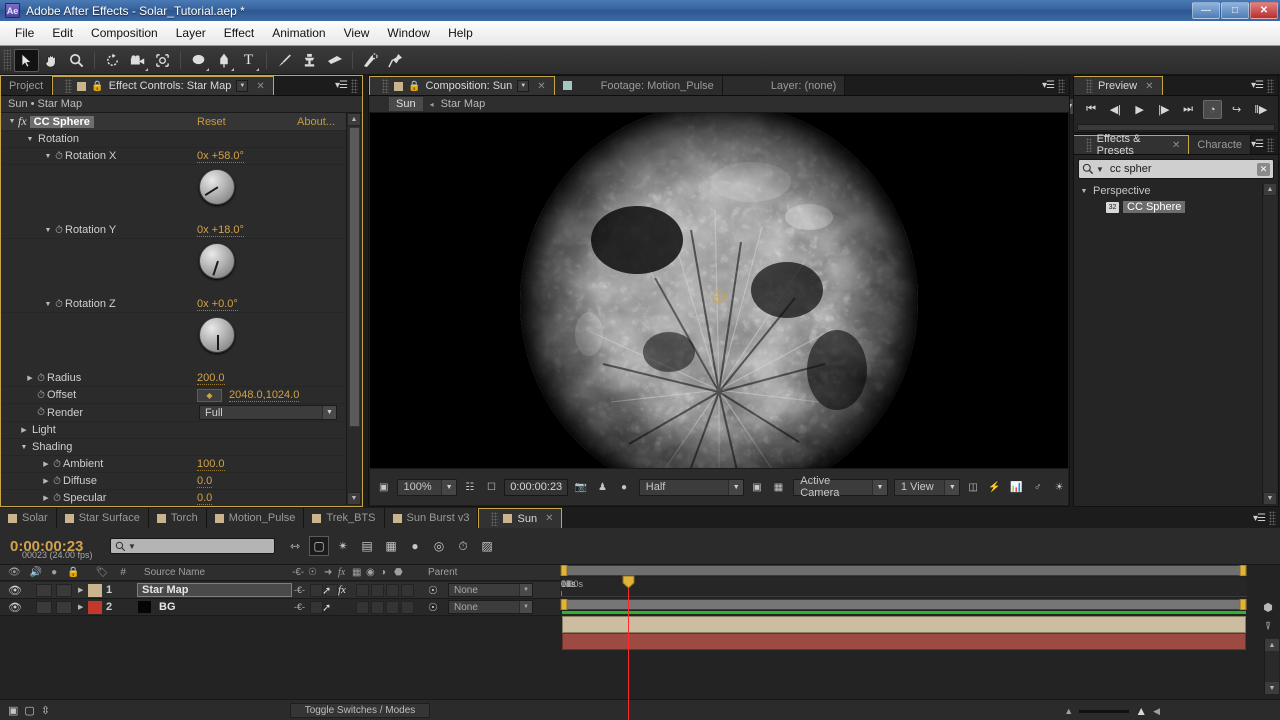 The width and height of the screenshot is (1280, 720). I want to click on region-of-interest-icon: ☐, so click(492, 487).